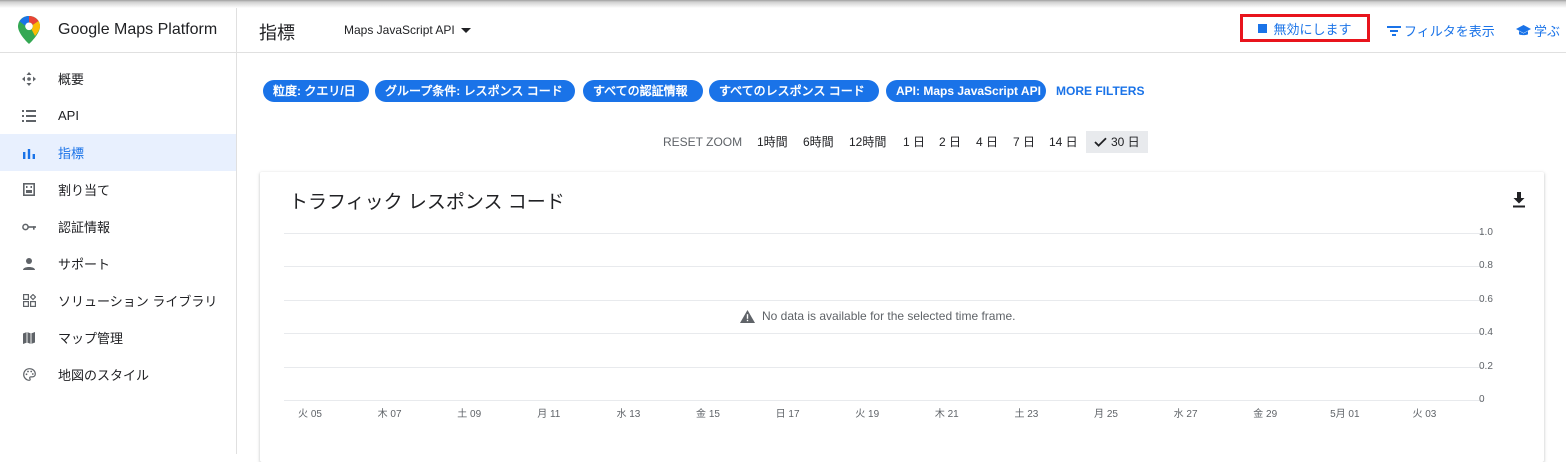  What do you see at coordinates (118, 78) in the screenshot?
I see `sidebar-item-overview: 概要` at bounding box center [118, 78].